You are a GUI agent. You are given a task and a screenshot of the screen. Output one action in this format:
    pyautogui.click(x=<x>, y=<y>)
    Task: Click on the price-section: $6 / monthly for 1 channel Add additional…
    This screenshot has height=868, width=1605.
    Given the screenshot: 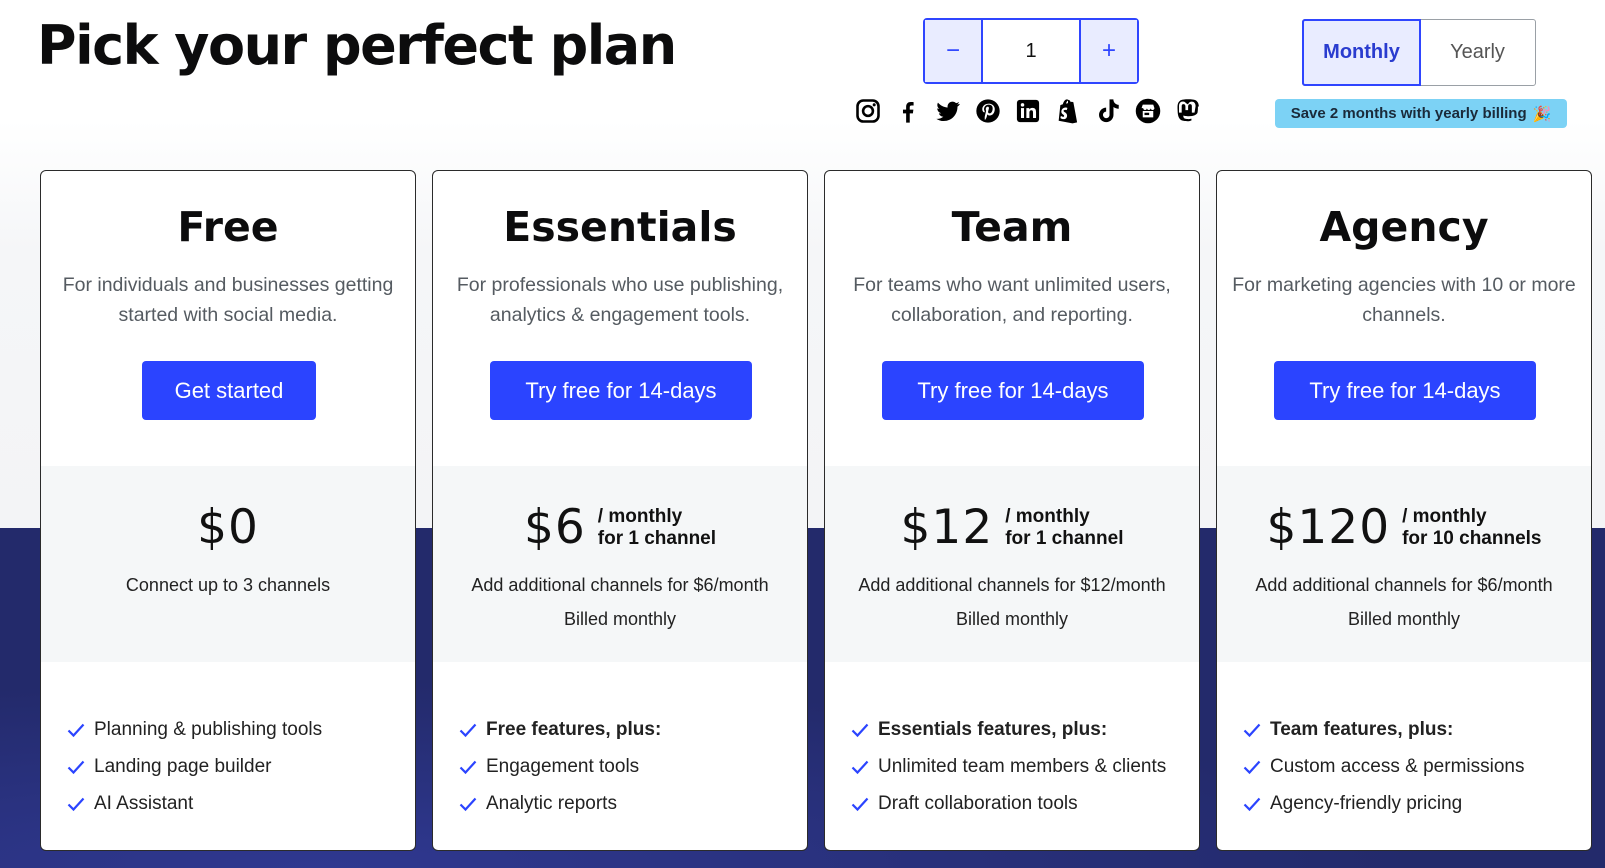 What is the action you would take?
    pyautogui.click(x=620, y=564)
    